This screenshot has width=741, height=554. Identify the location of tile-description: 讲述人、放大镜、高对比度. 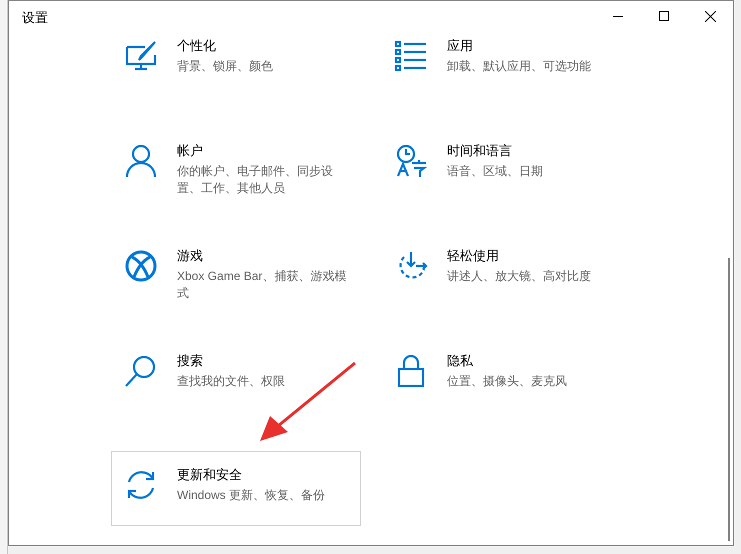
(519, 276).